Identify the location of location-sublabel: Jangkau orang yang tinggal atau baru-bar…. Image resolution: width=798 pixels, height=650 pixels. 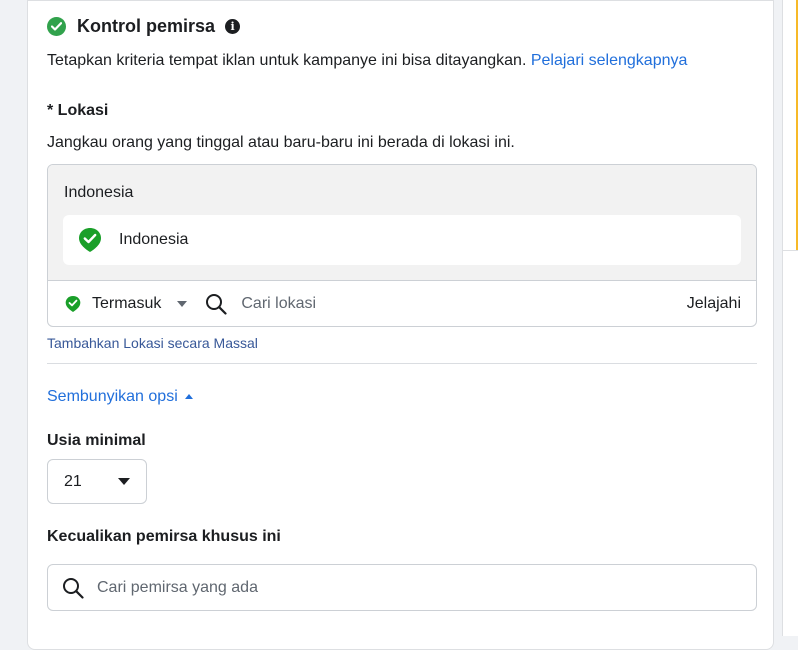
(281, 142).